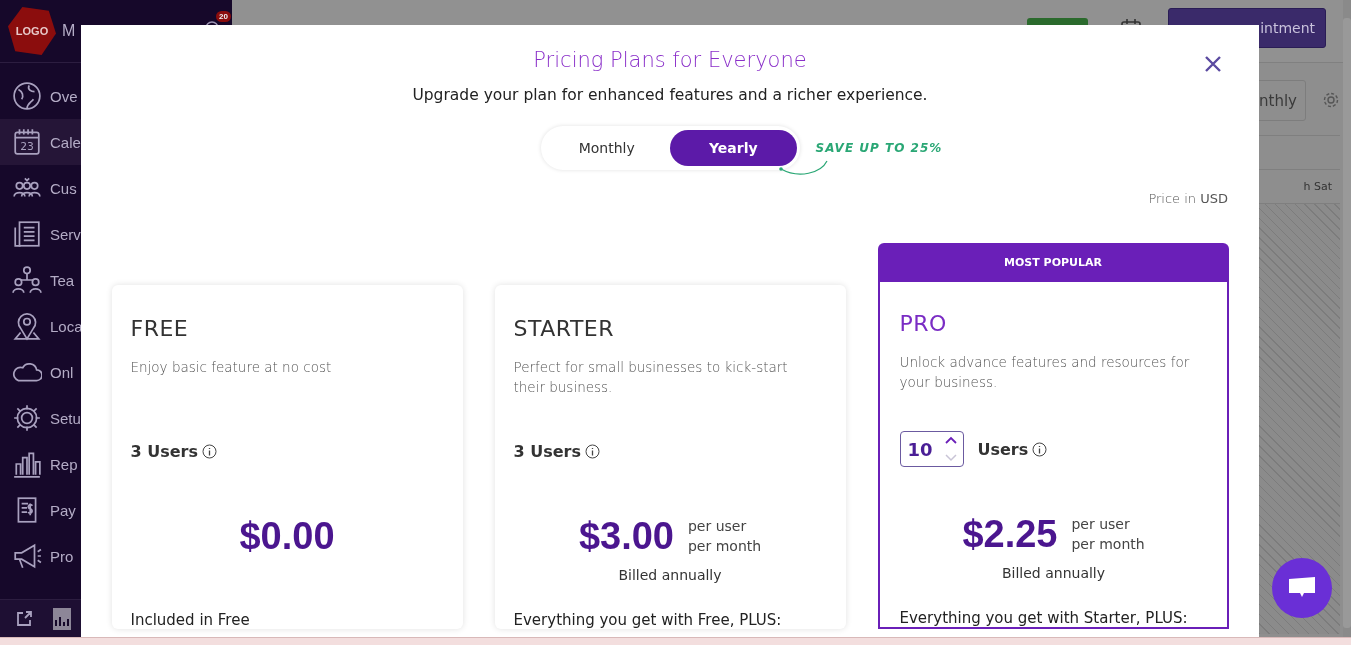 The height and width of the screenshot is (645, 1351). Describe the element at coordinates (923, 323) in the screenshot. I see `plan-name: PRO` at that location.